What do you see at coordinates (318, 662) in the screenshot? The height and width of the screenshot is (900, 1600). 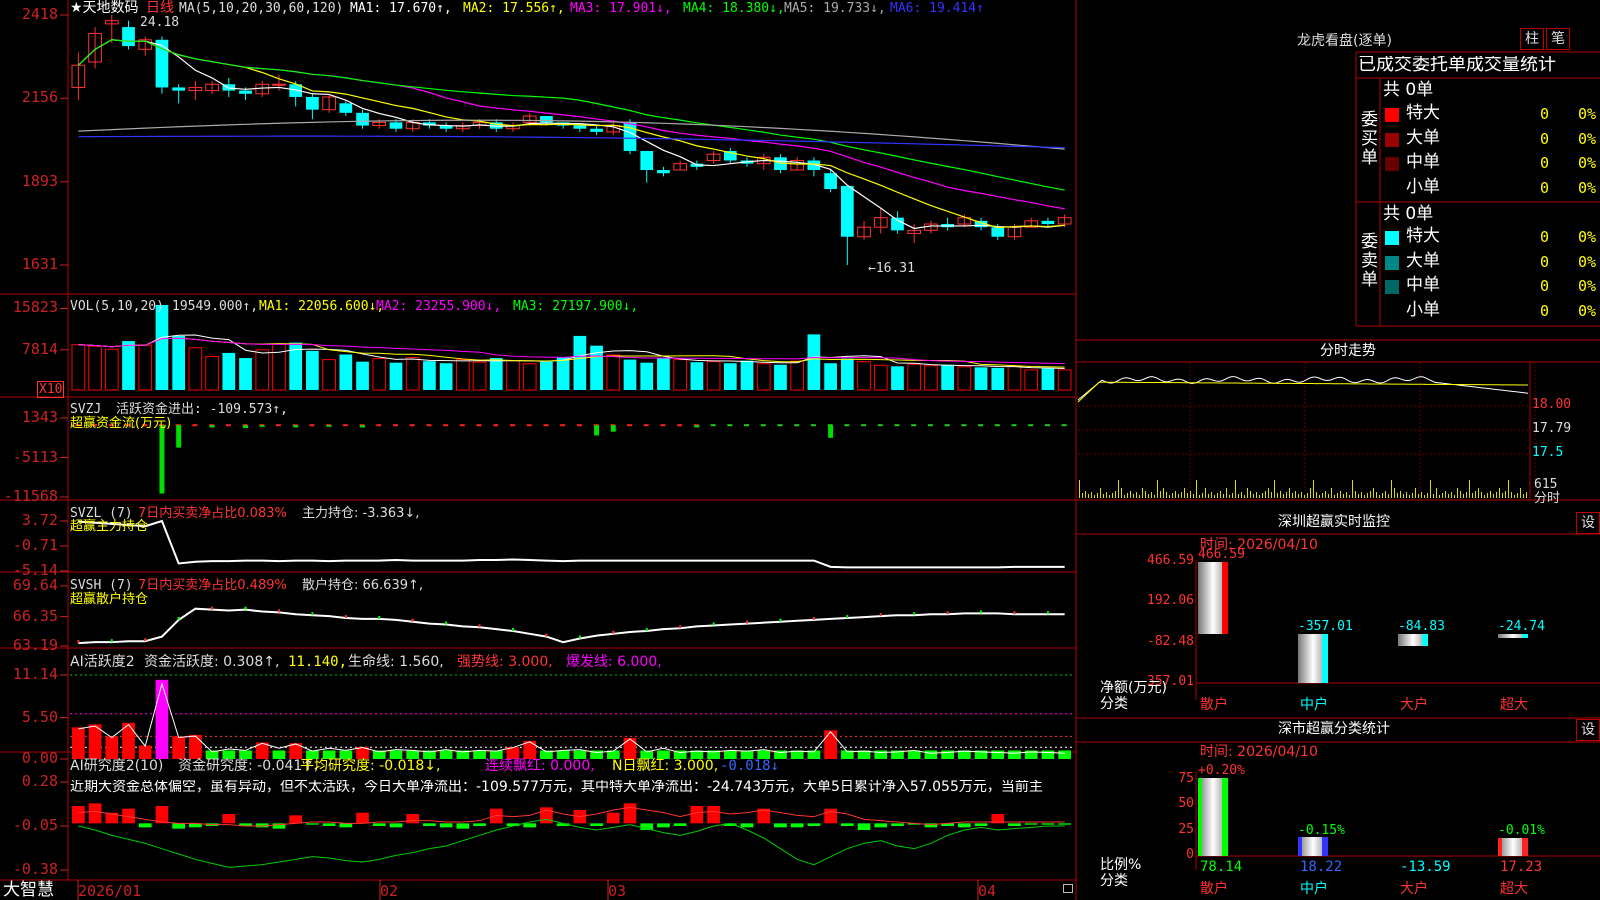 I see `ai1-value2: 11.140,` at bounding box center [318, 662].